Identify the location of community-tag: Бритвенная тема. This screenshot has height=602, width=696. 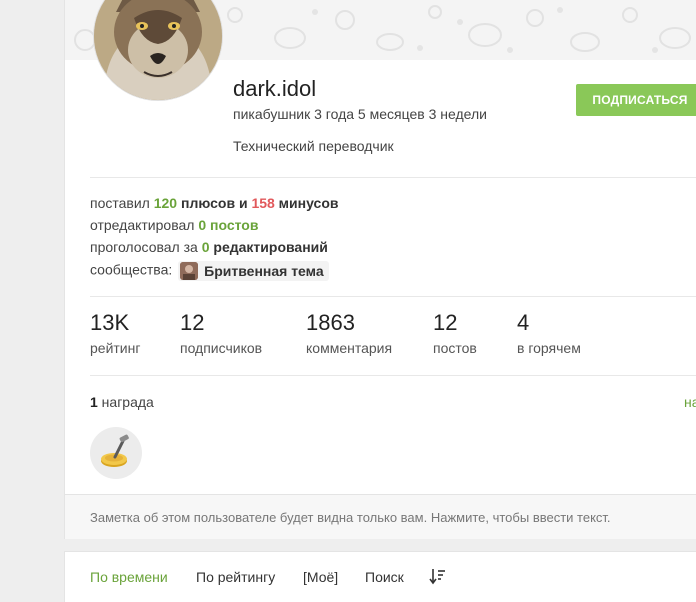
(253, 271).